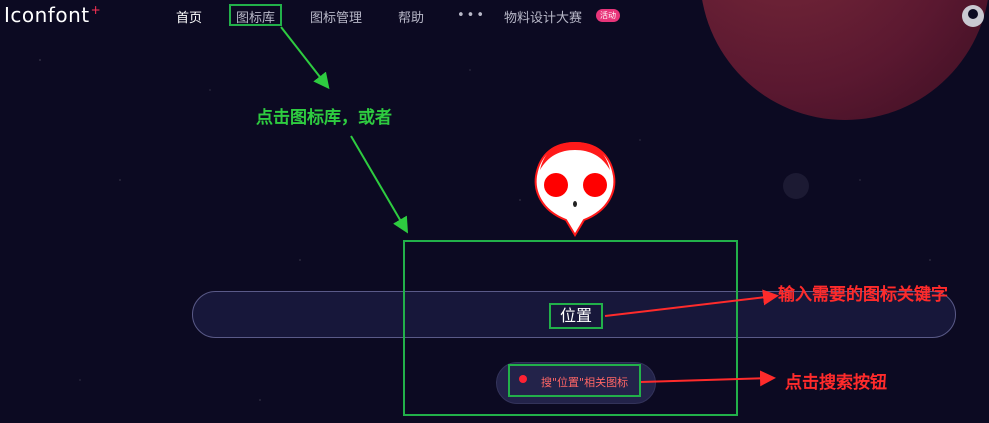 The height and width of the screenshot is (423, 989). I want to click on annotation-enter-keyword: 输入需要的图标关键字, so click(863, 295).